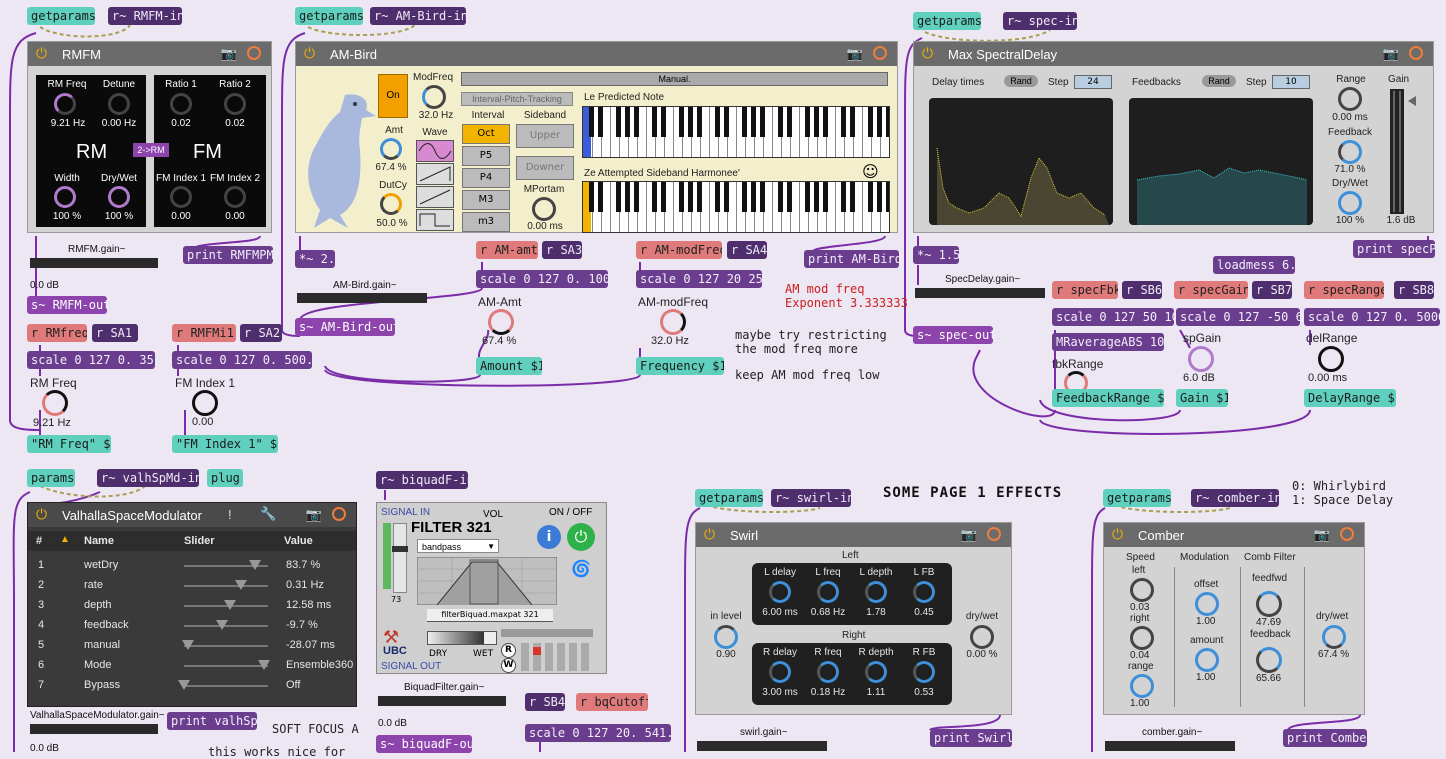  I want to click on biquad-send: s~ biquadF-out, so click(424, 744).